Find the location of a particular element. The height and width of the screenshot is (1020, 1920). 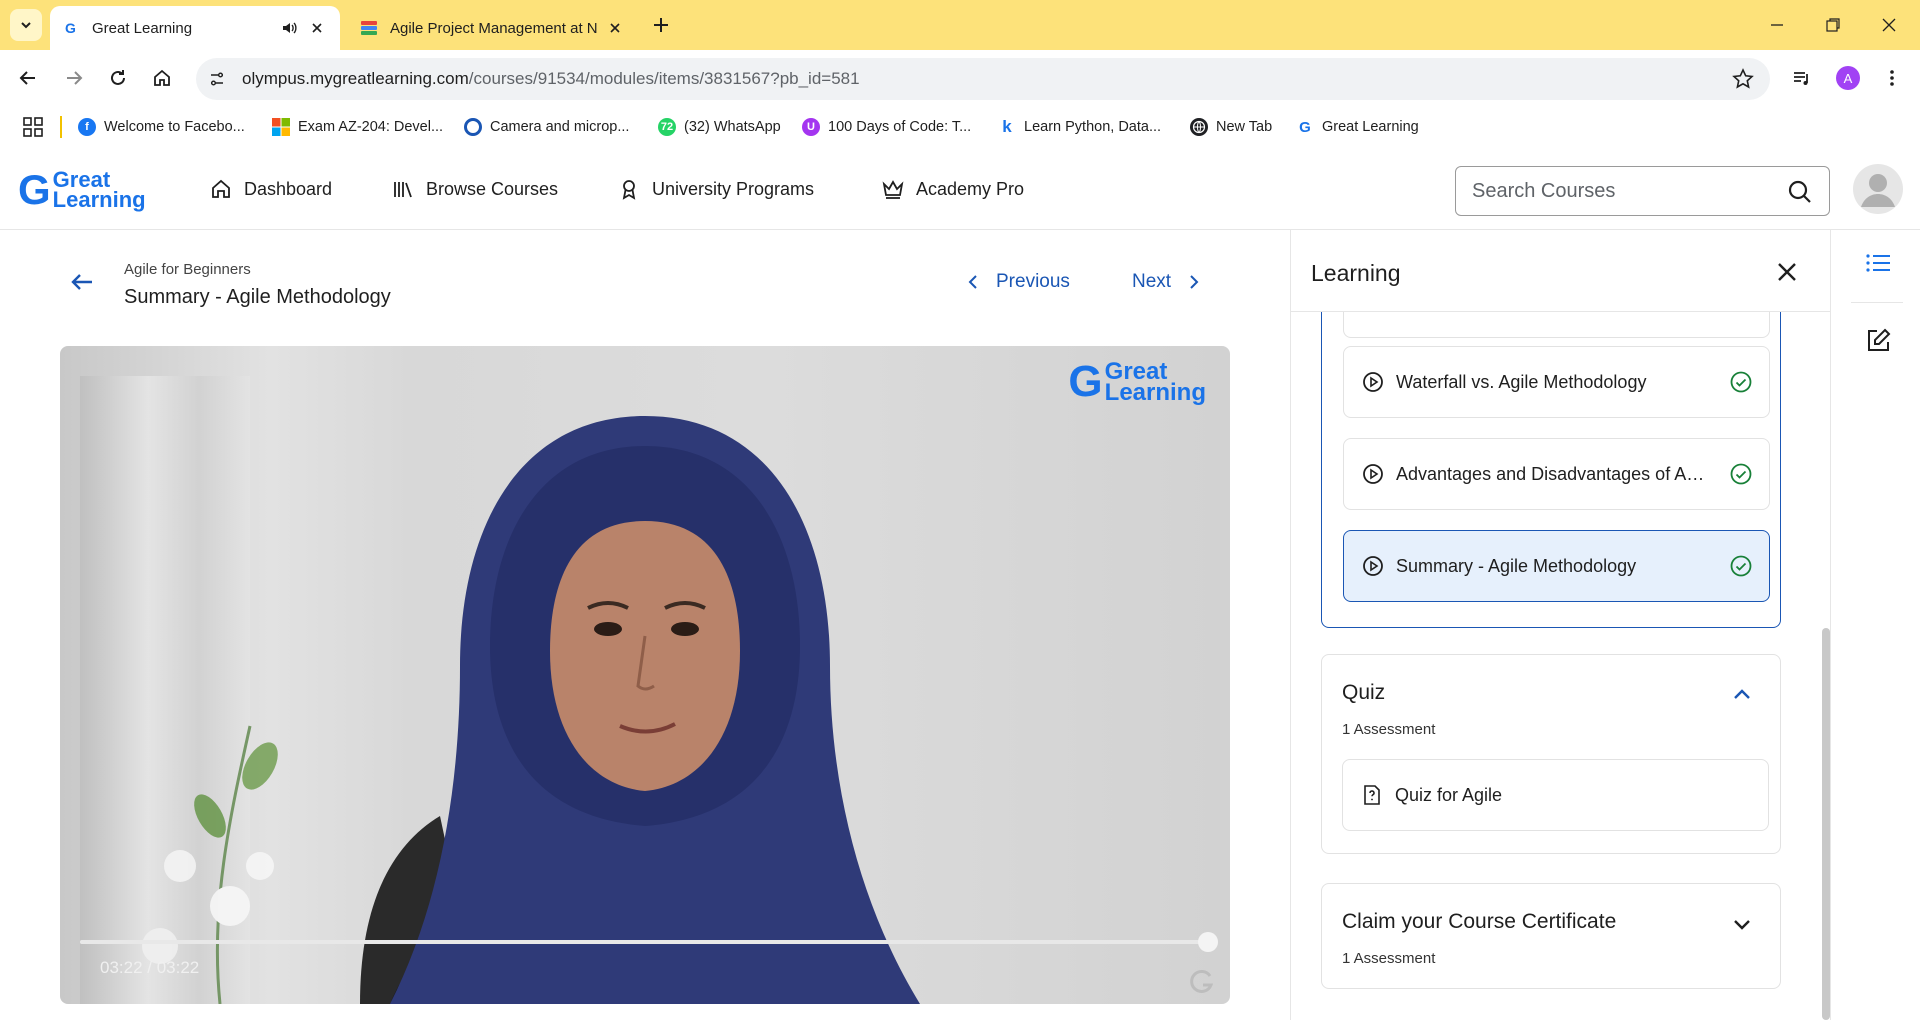

browser-menu-button is located at coordinates (1892, 78).